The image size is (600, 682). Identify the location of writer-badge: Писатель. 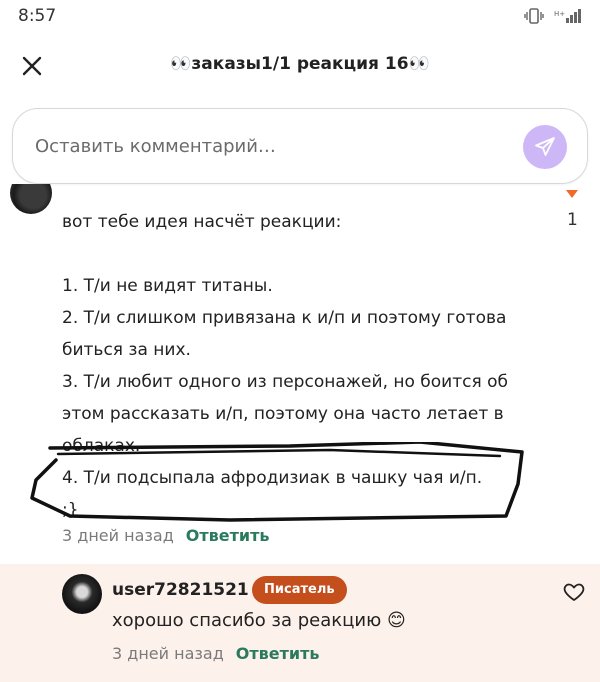
(299, 590).